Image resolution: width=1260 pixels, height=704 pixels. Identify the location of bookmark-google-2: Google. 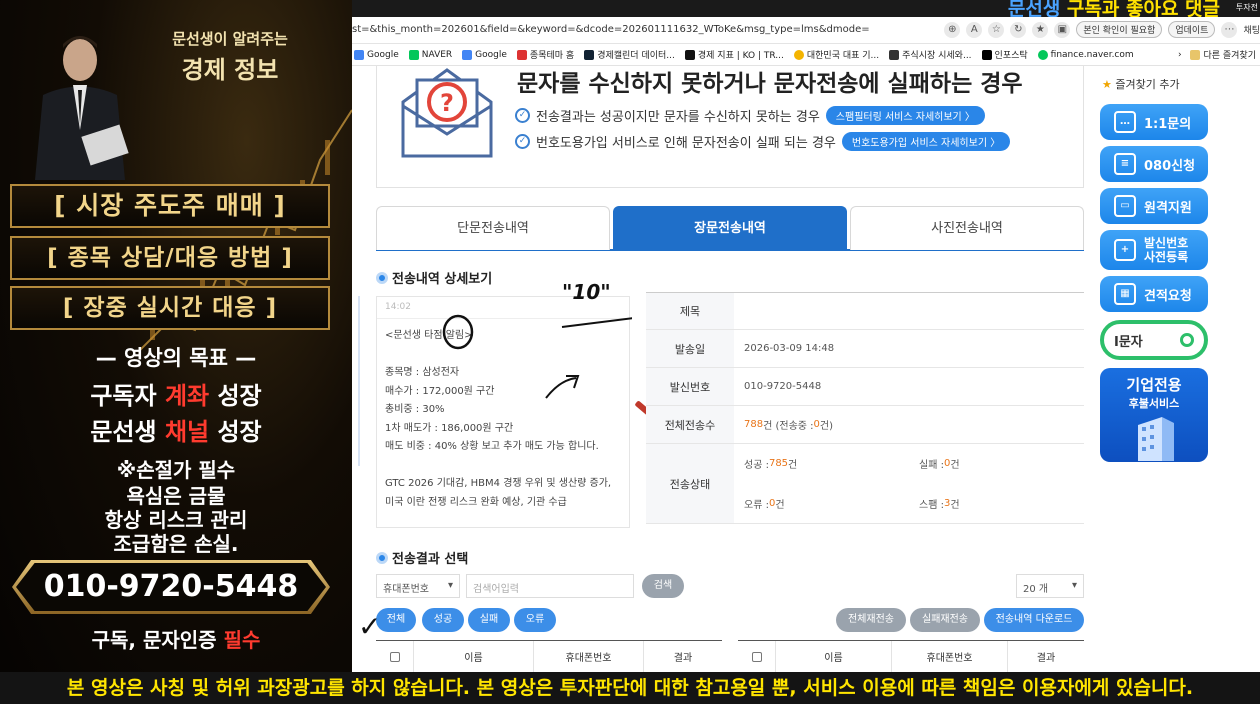
(484, 54).